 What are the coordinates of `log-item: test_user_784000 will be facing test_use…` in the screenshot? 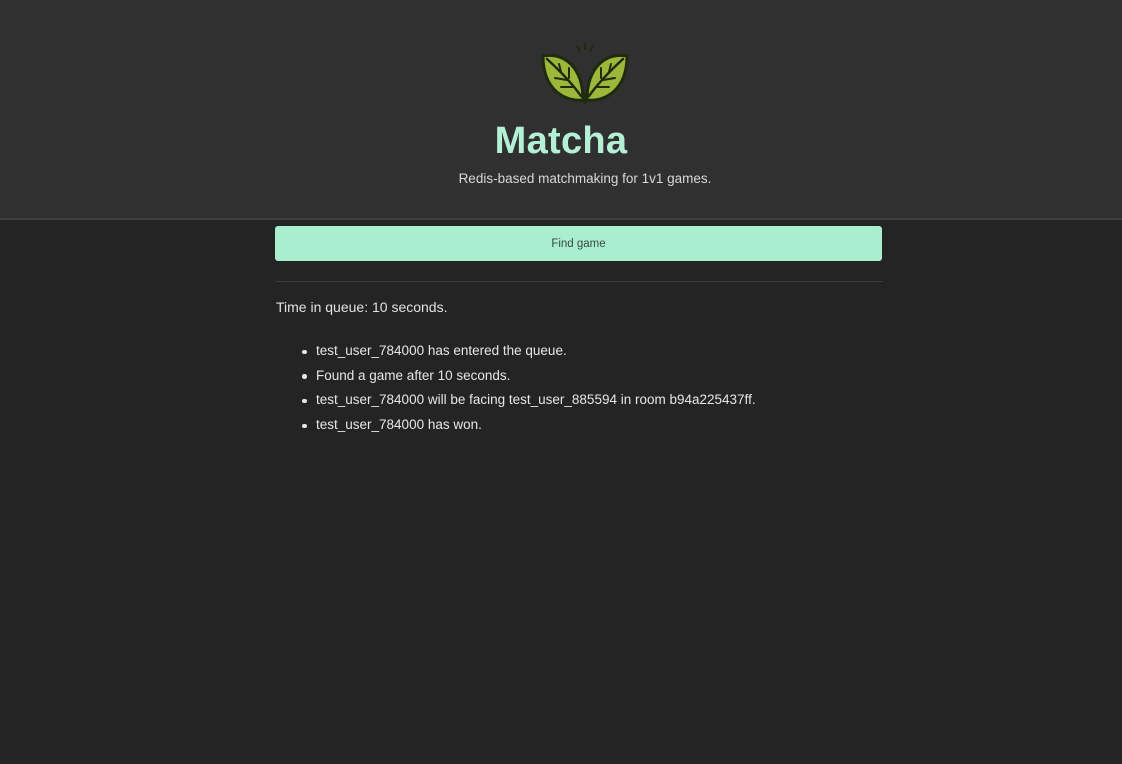 It's located at (516, 400).